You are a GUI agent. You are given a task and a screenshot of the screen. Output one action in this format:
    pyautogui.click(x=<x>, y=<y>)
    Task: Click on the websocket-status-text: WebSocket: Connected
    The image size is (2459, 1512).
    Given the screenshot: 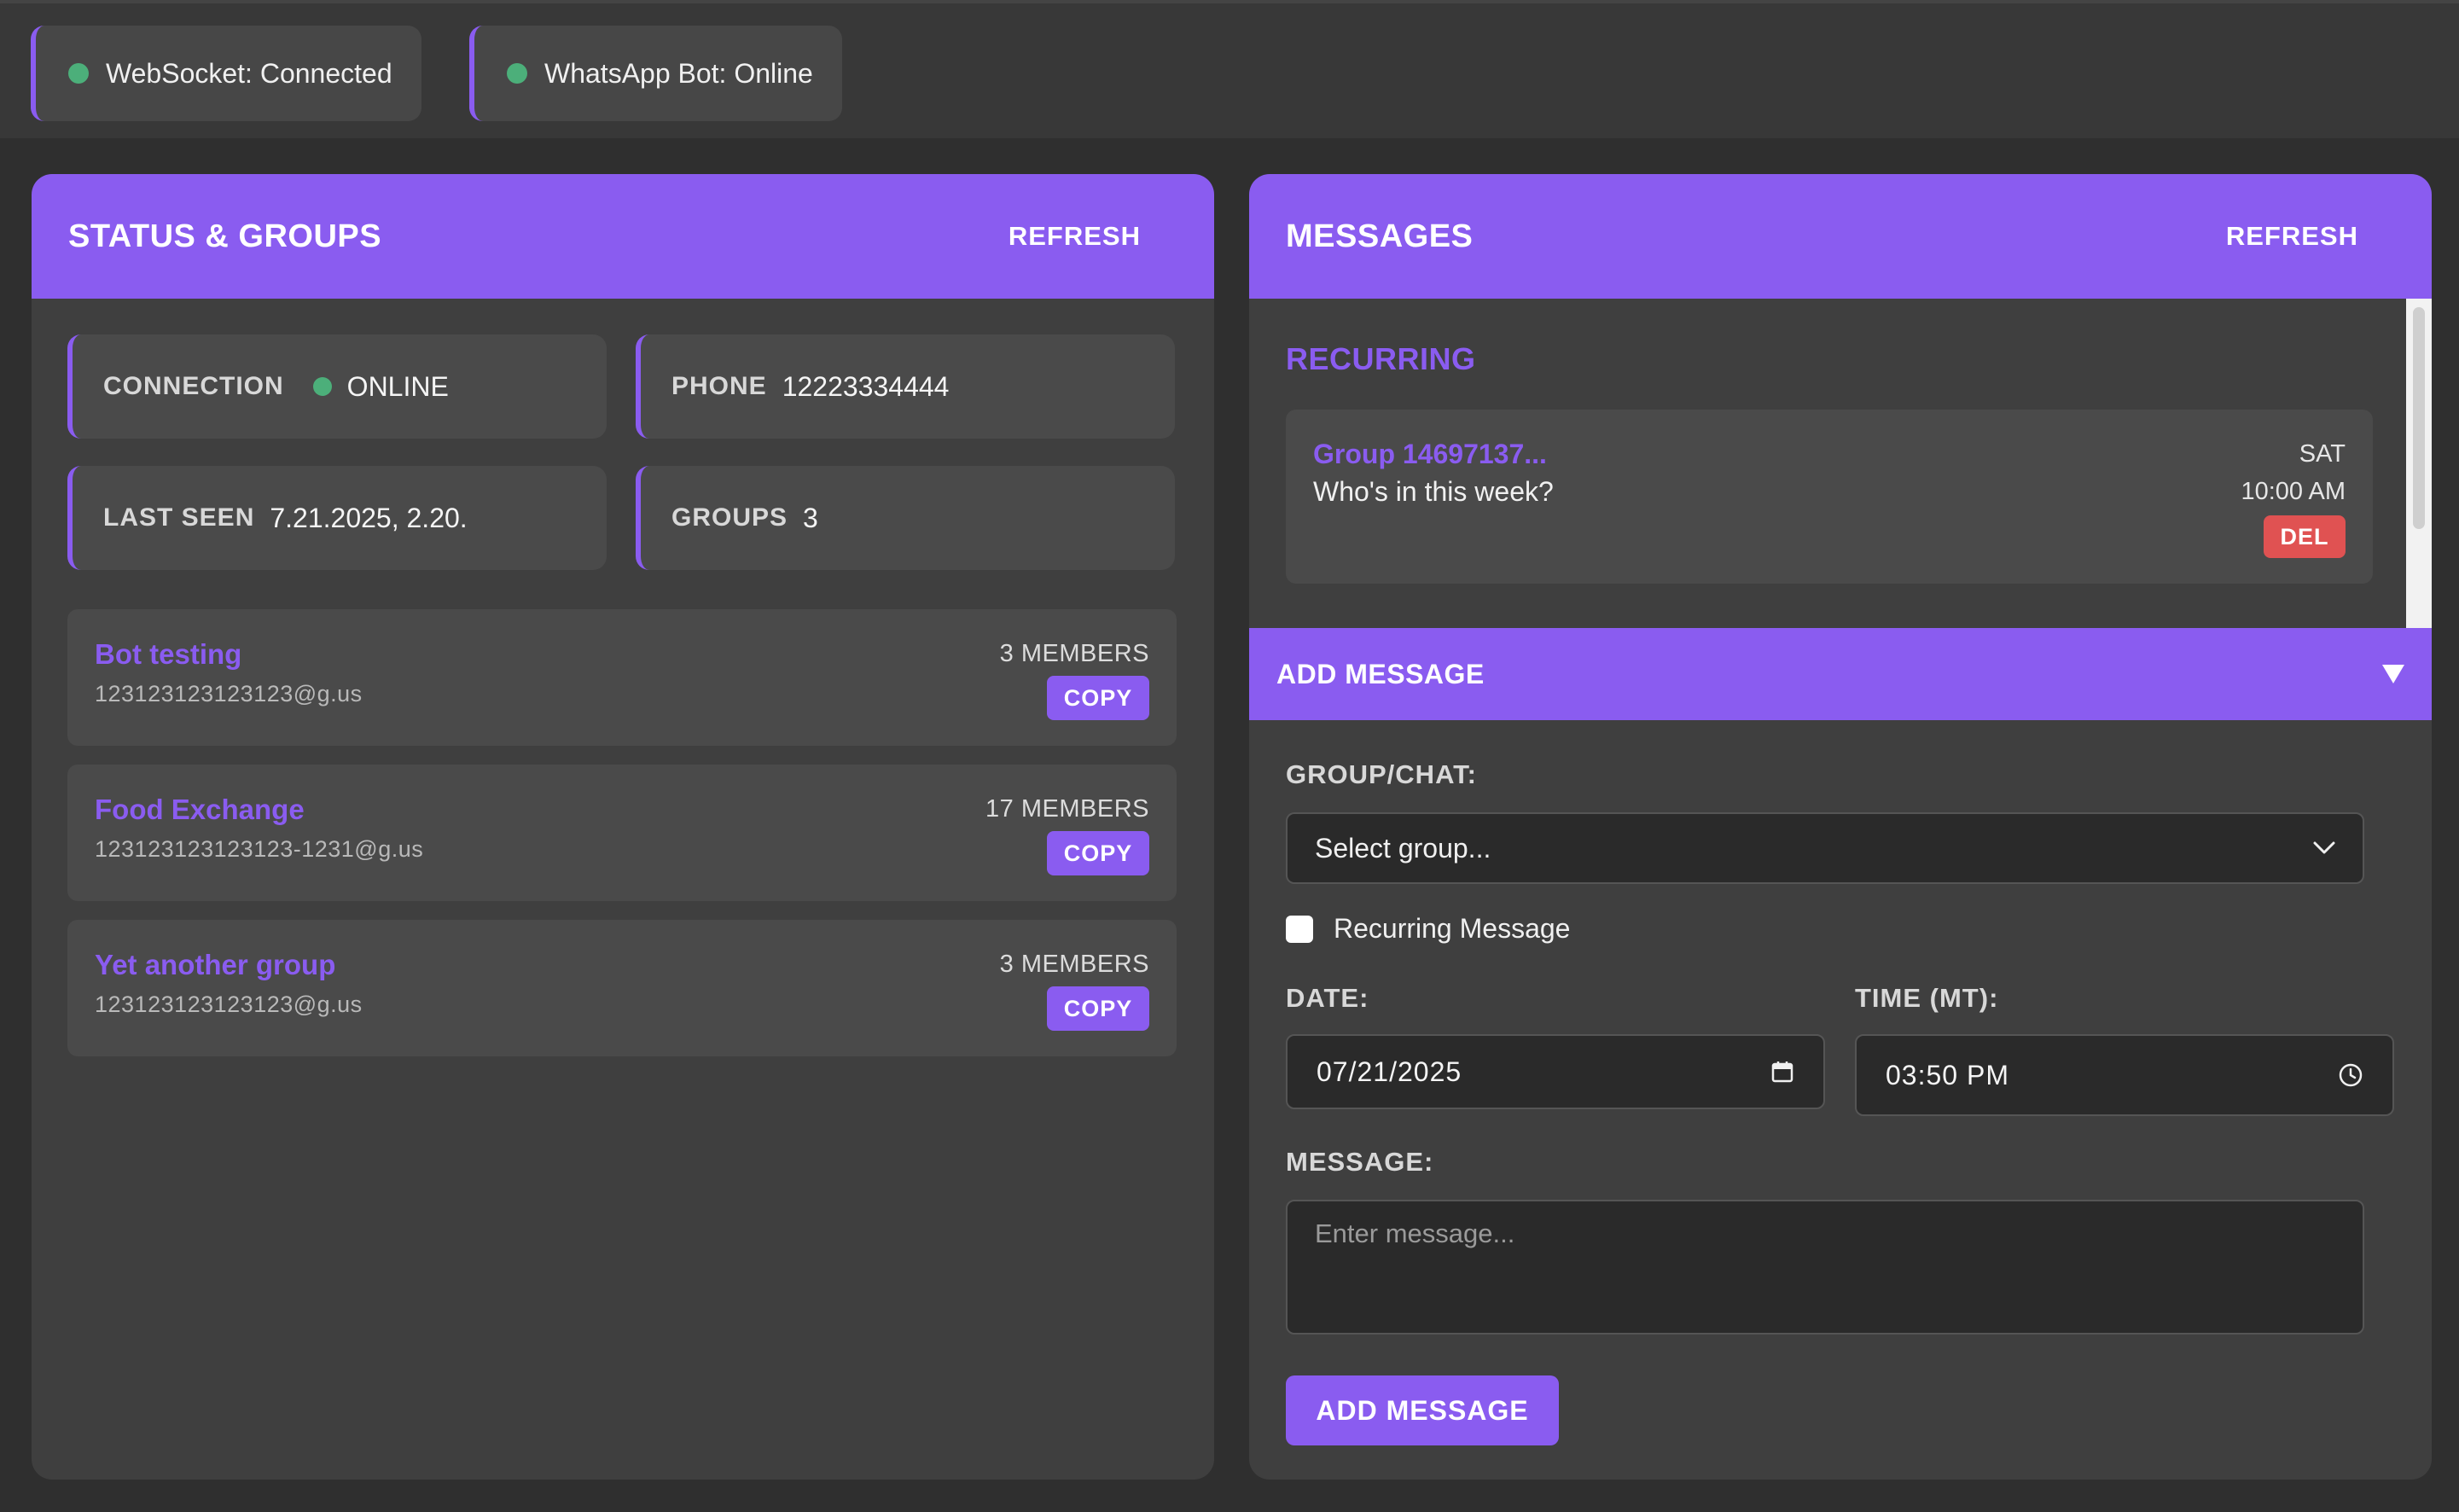 What is the action you would take?
    pyautogui.click(x=249, y=73)
    